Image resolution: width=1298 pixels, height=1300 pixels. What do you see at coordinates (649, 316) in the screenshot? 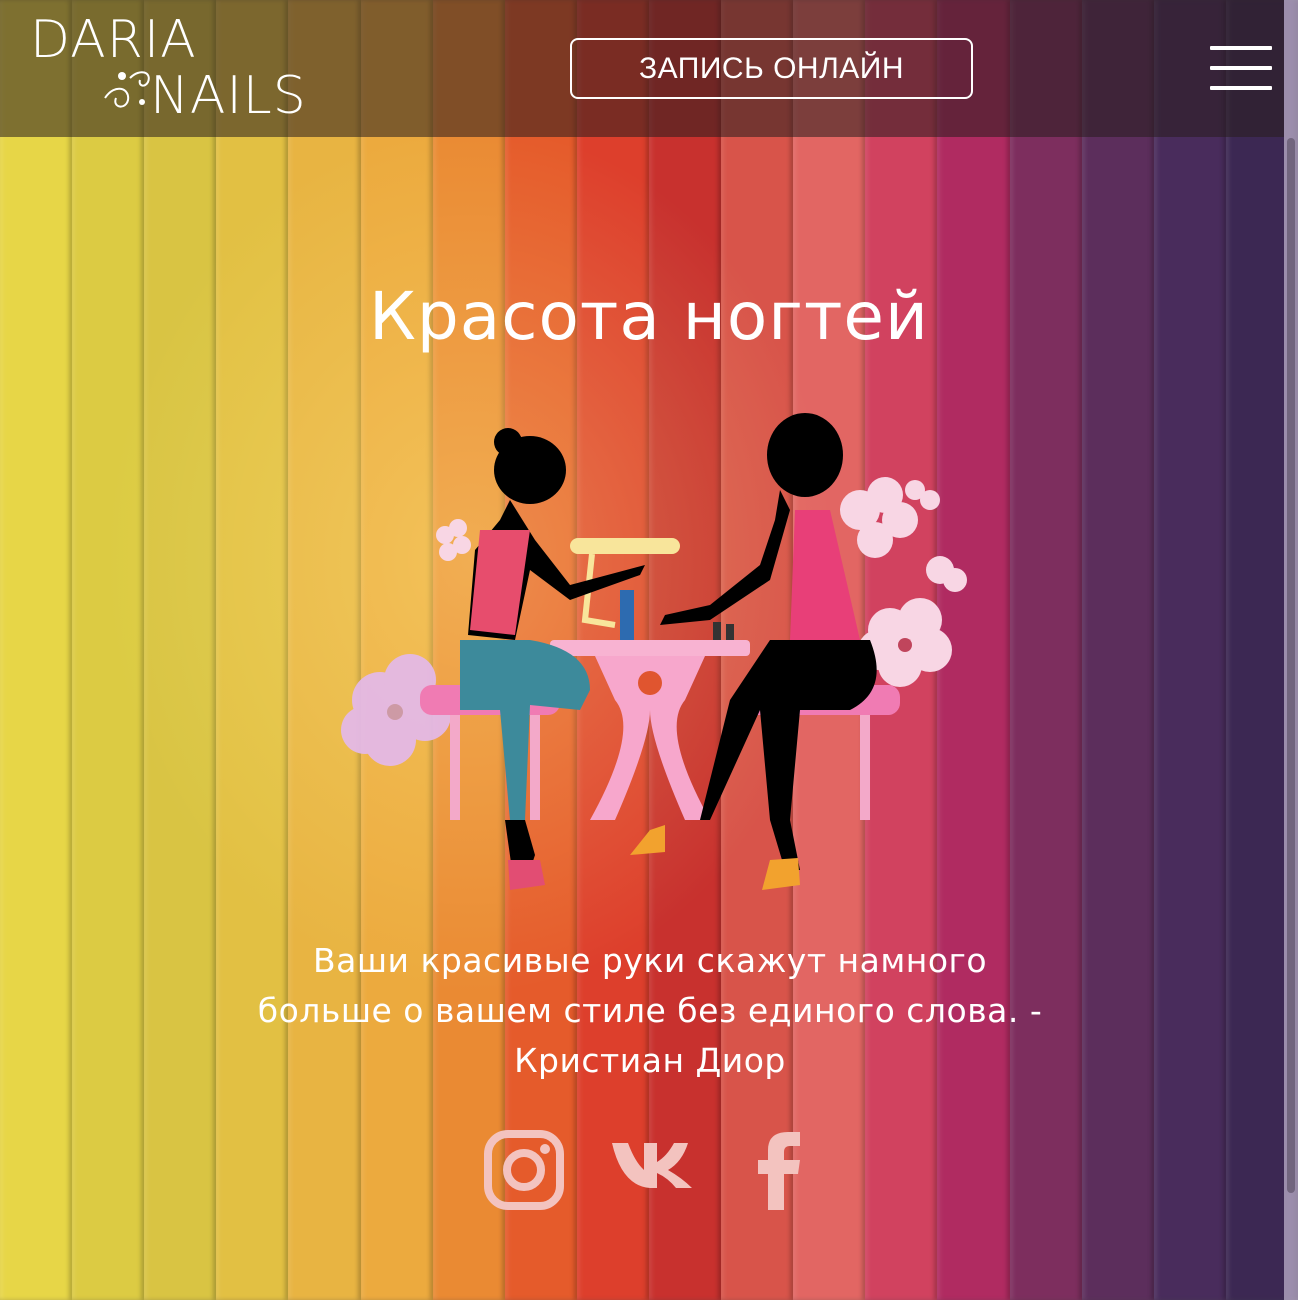
I see `hero-title: Красота ногтей` at bounding box center [649, 316].